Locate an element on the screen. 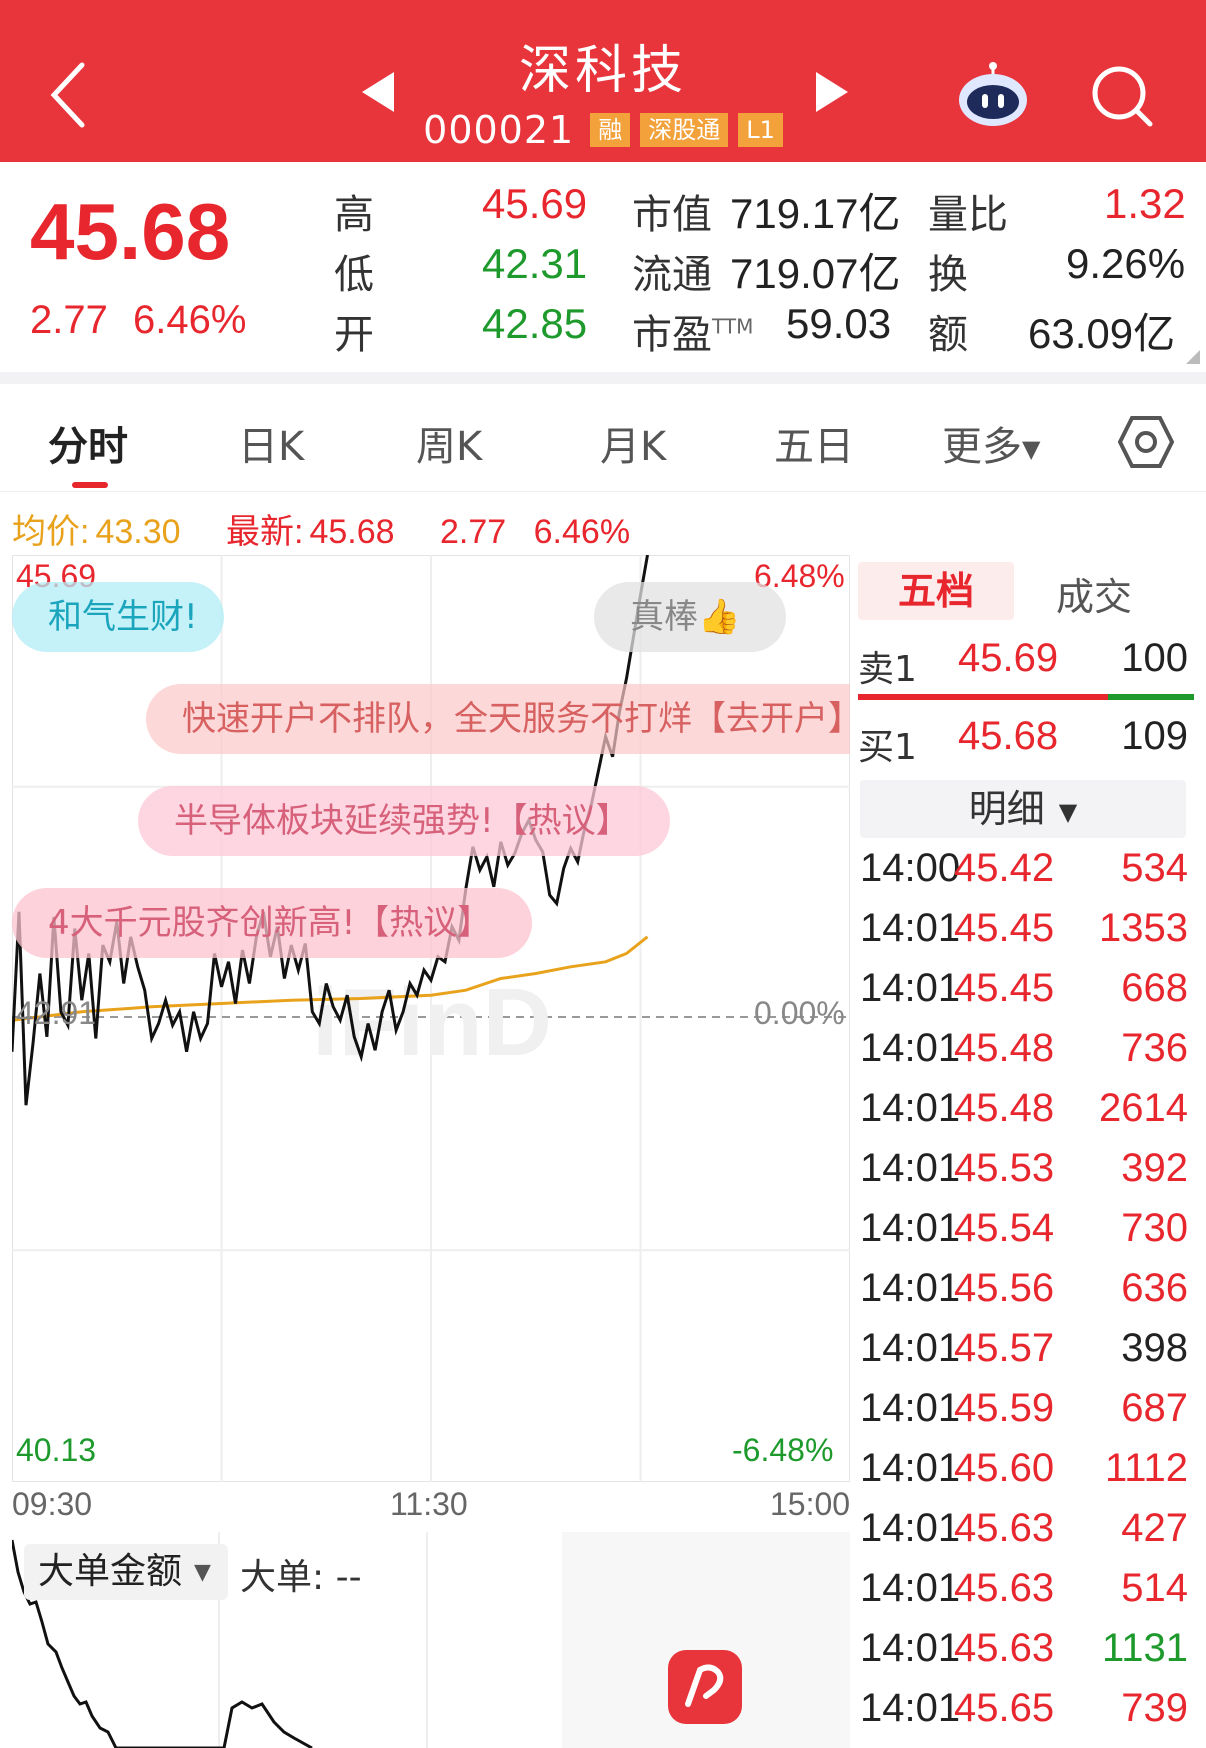 This screenshot has width=1206, height=1748. trade-volume: 514 is located at coordinates (1154, 1588).